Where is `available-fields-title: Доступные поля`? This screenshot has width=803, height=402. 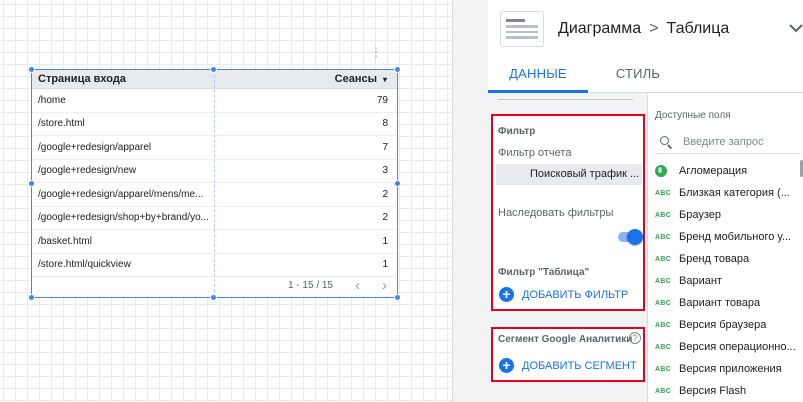
available-fields-title: Доступные поля is located at coordinates (693, 115).